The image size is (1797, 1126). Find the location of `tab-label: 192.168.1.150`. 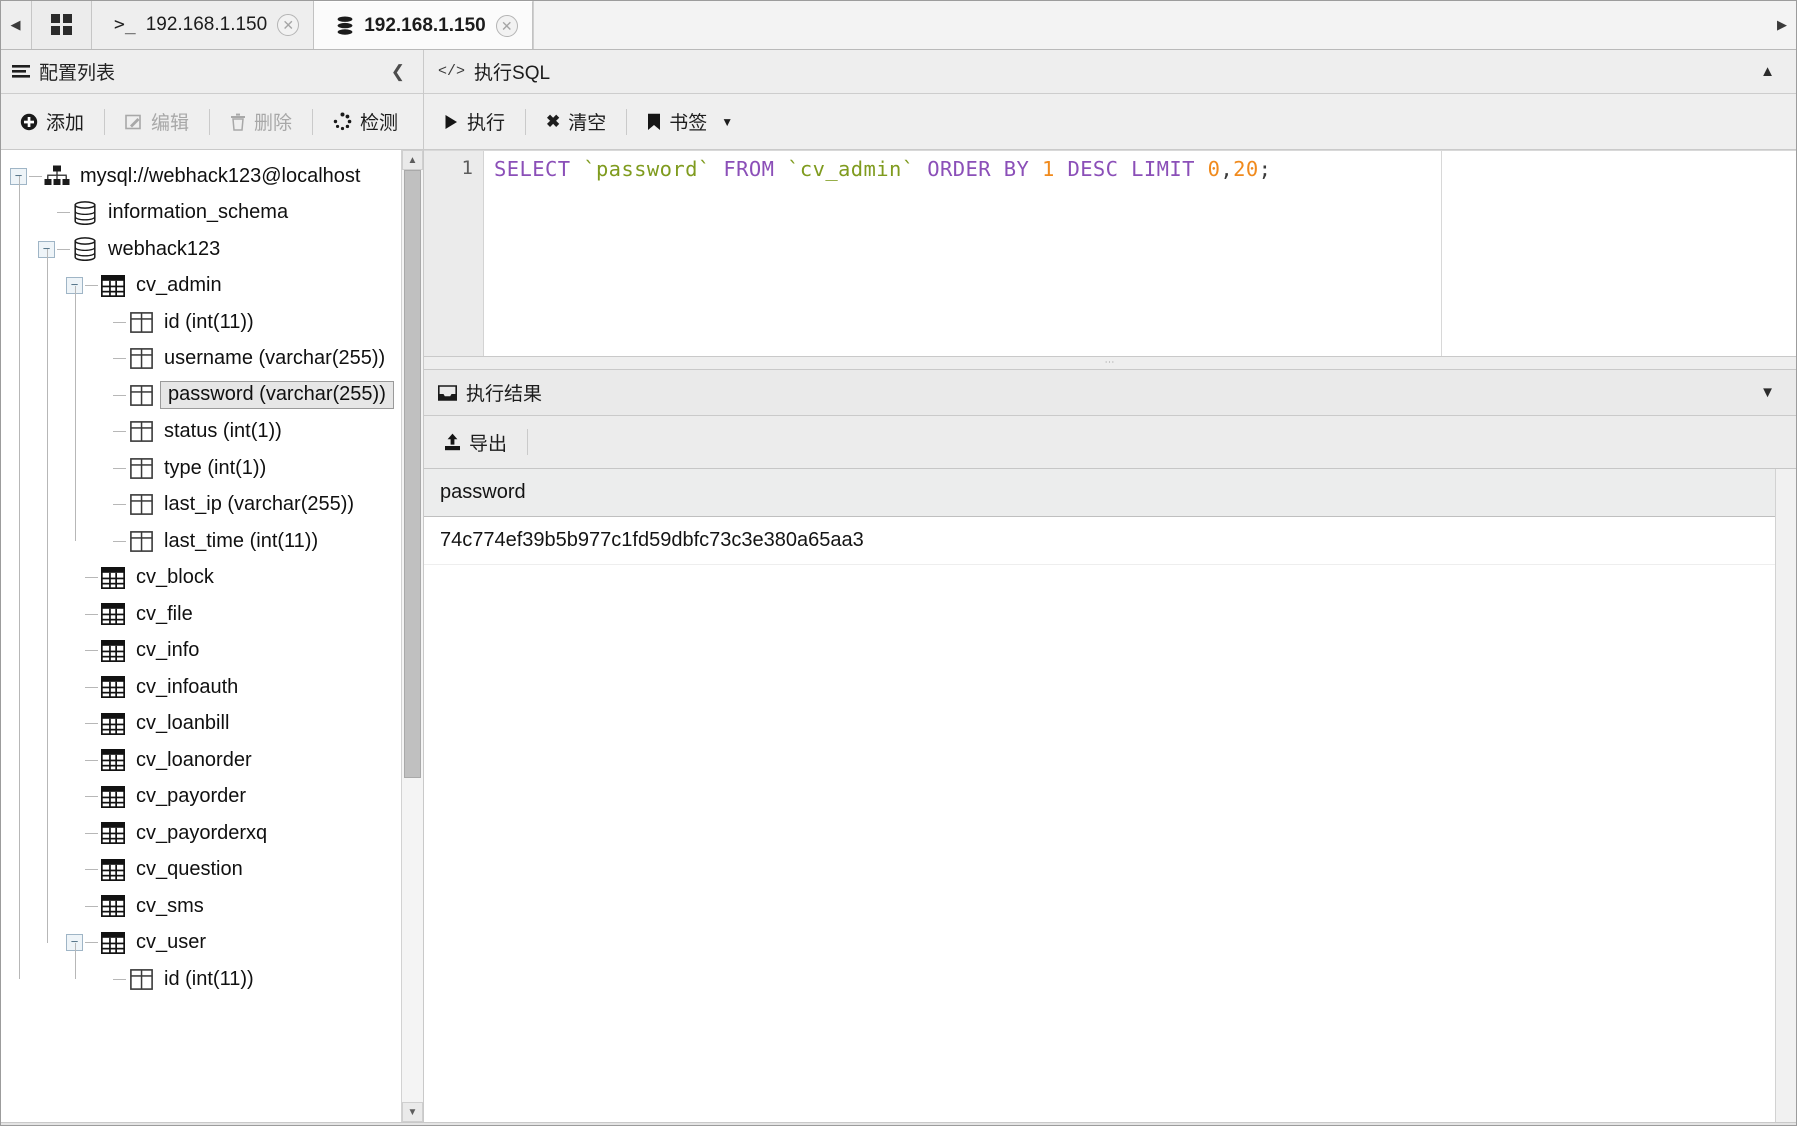

tab-label: 192.168.1.150 is located at coordinates (206, 24).